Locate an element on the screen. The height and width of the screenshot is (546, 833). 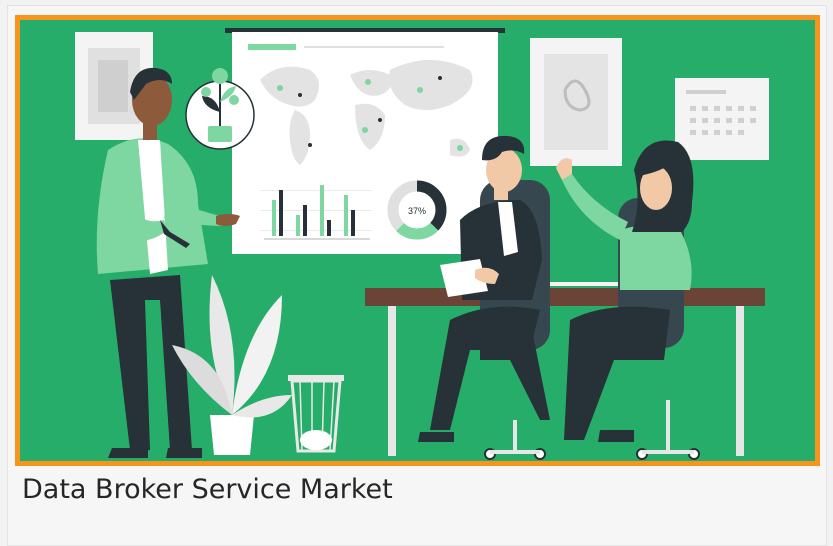
wall-calendar is located at coordinates (722, 119).